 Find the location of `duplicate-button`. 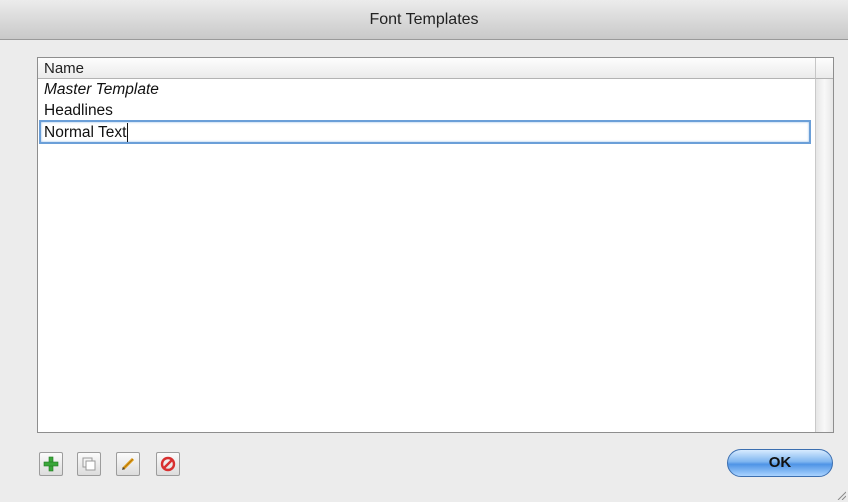

duplicate-button is located at coordinates (89, 464).